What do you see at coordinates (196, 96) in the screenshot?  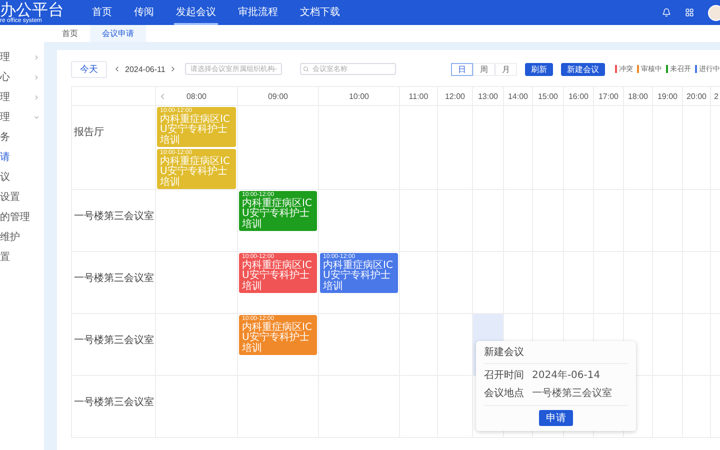 I see `hour-label: 08:00` at bounding box center [196, 96].